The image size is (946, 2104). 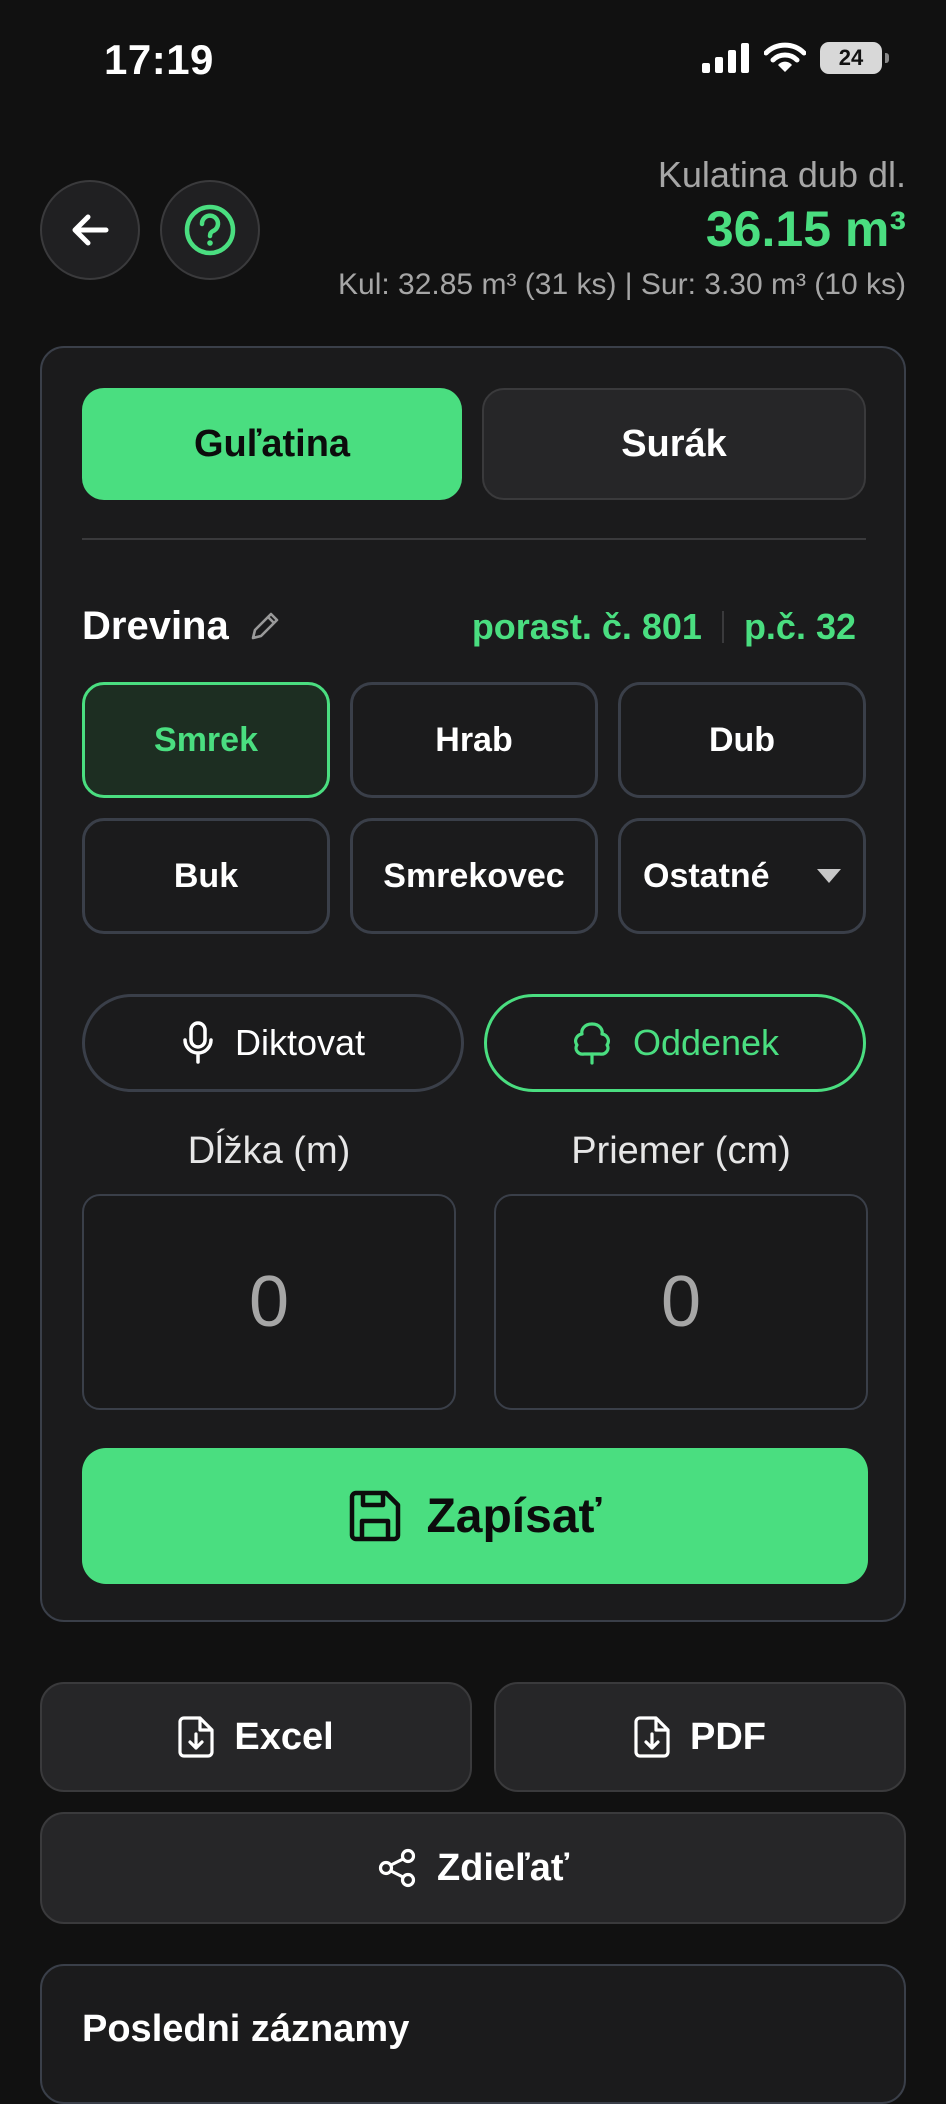 I want to click on species-smrek: Smrek, so click(x=206, y=740).